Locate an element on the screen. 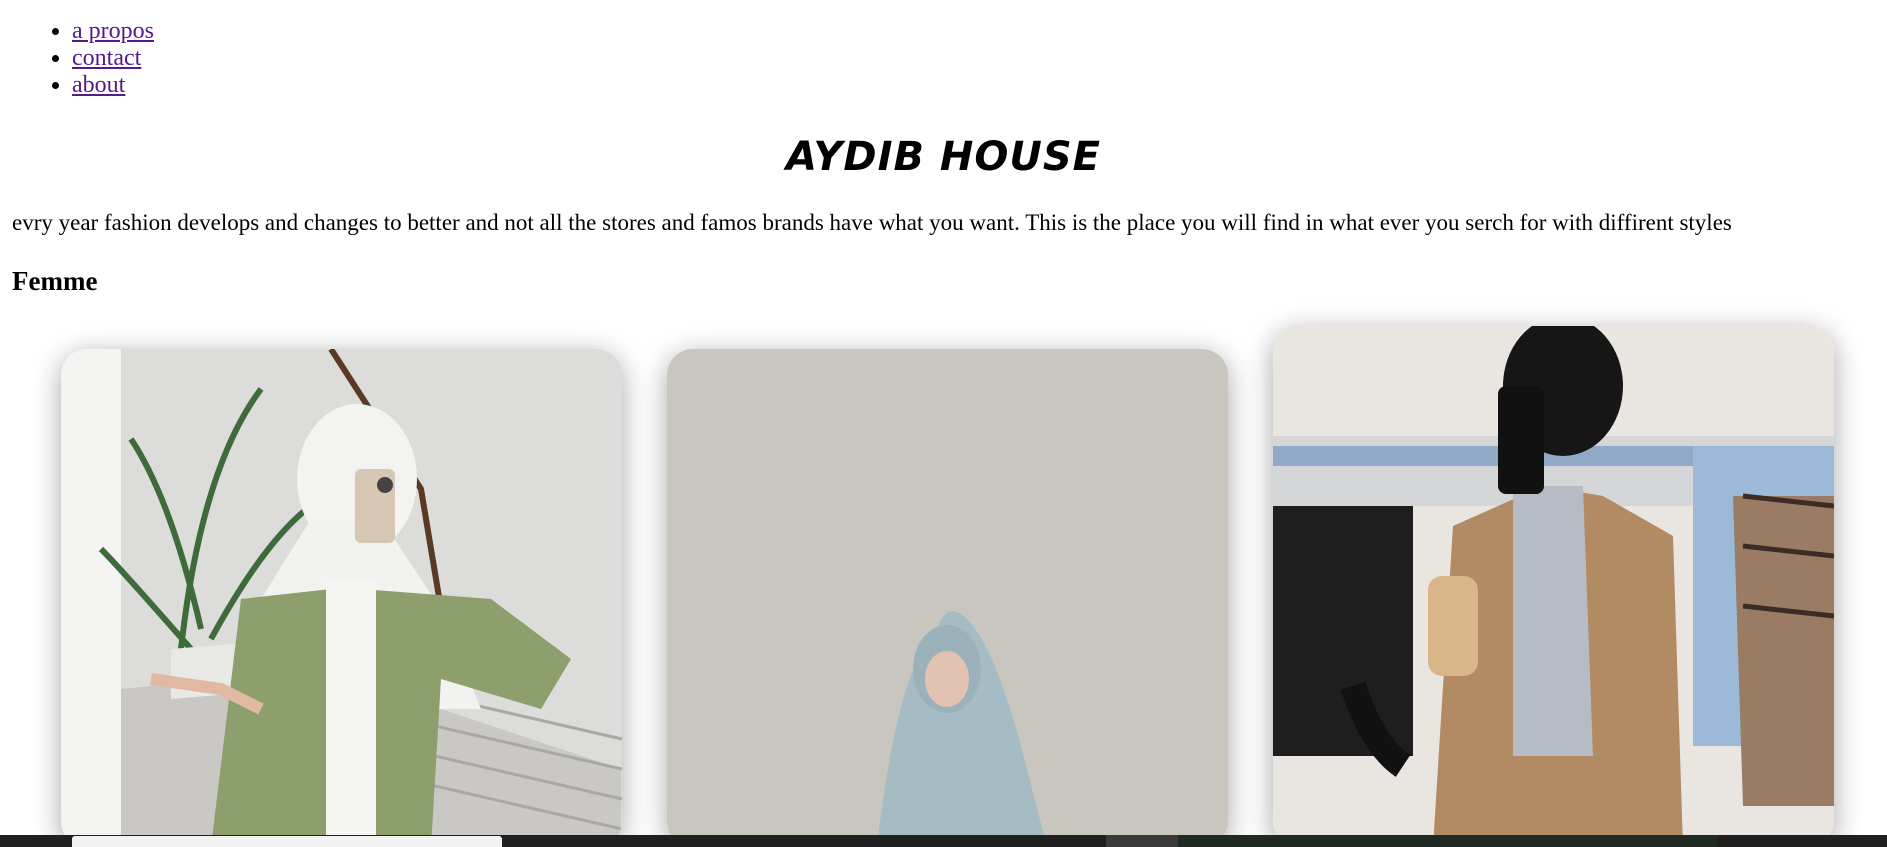 This screenshot has width=1887, height=847. nav-item-a-propos: a propos is located at coordinates (113, 31).